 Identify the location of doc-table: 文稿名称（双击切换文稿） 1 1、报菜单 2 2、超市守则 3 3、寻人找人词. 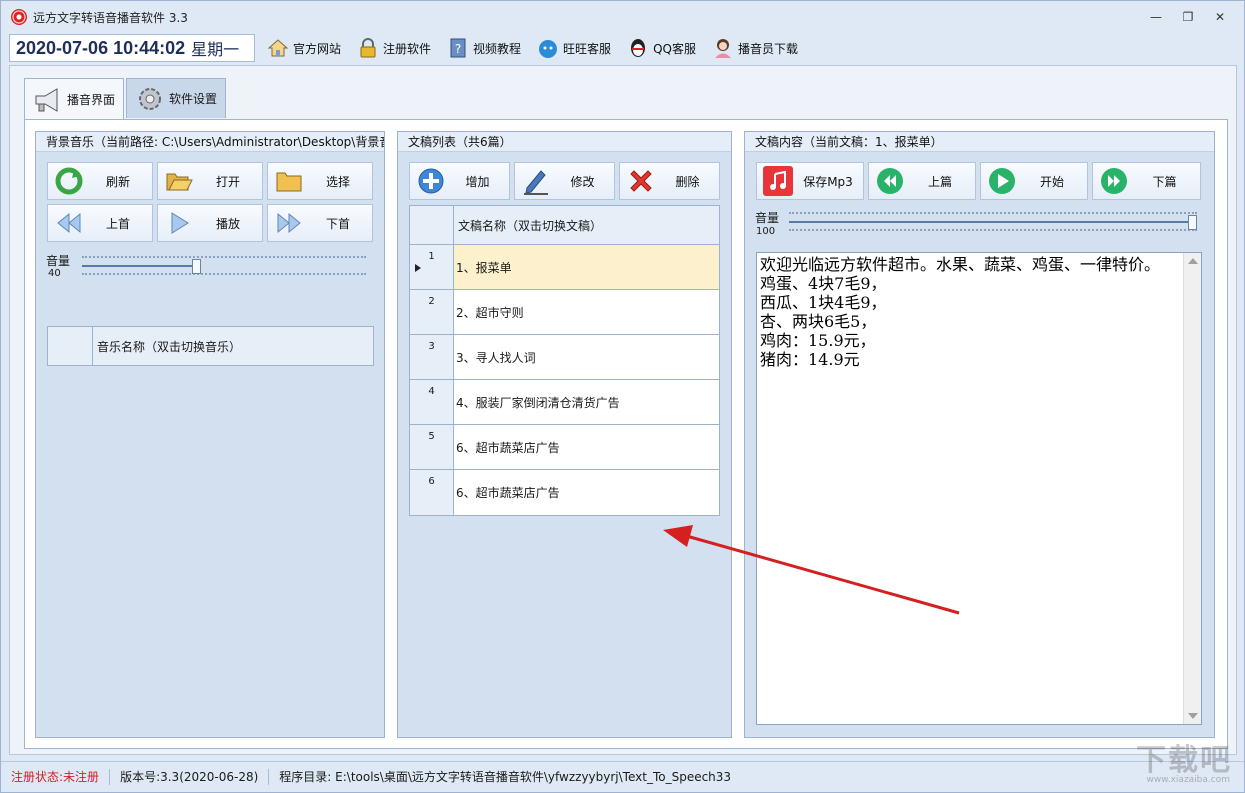
(564, 360).